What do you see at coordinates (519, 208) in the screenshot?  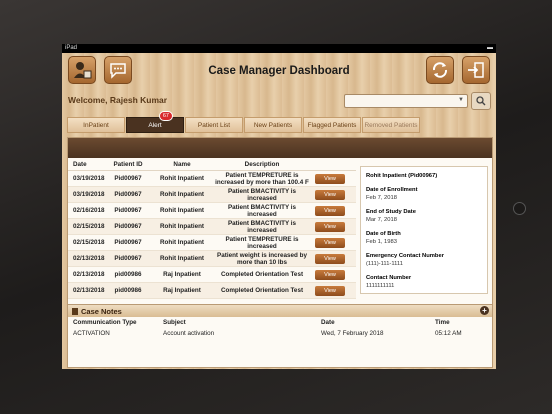 I see `home-button` at bounding box center [519, 208].